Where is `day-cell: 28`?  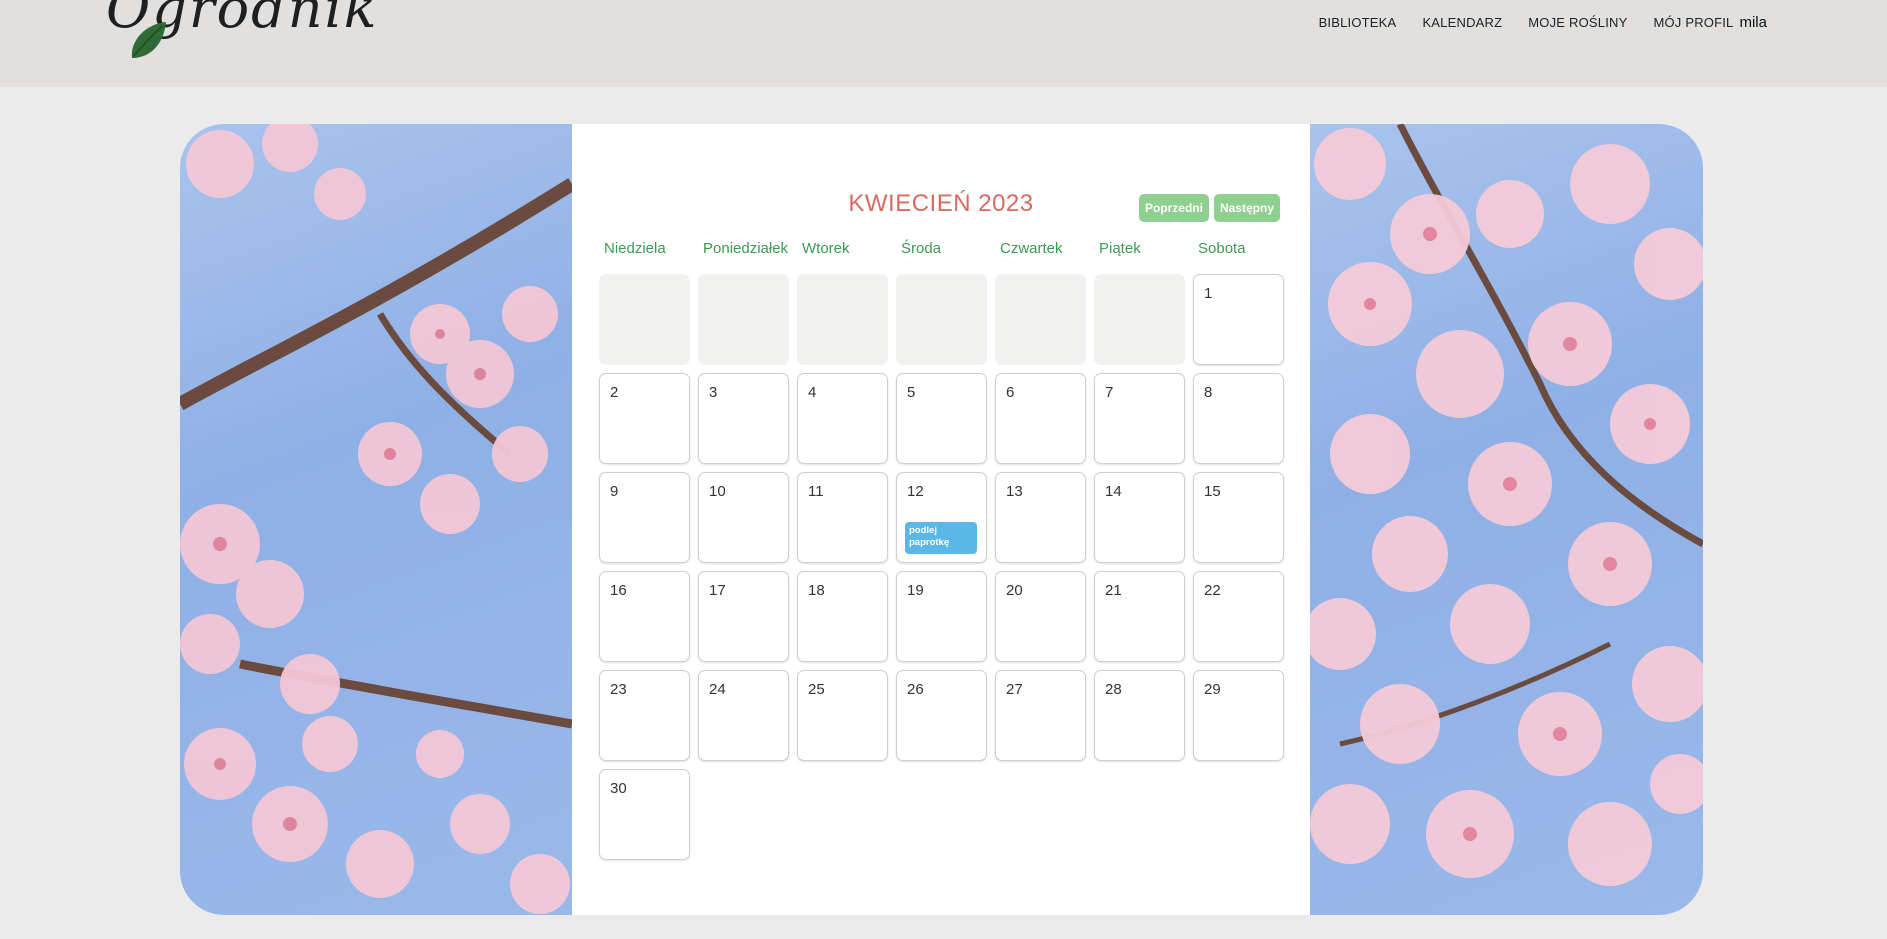
day-cell: 28 is located at coordinates (1139, 715).